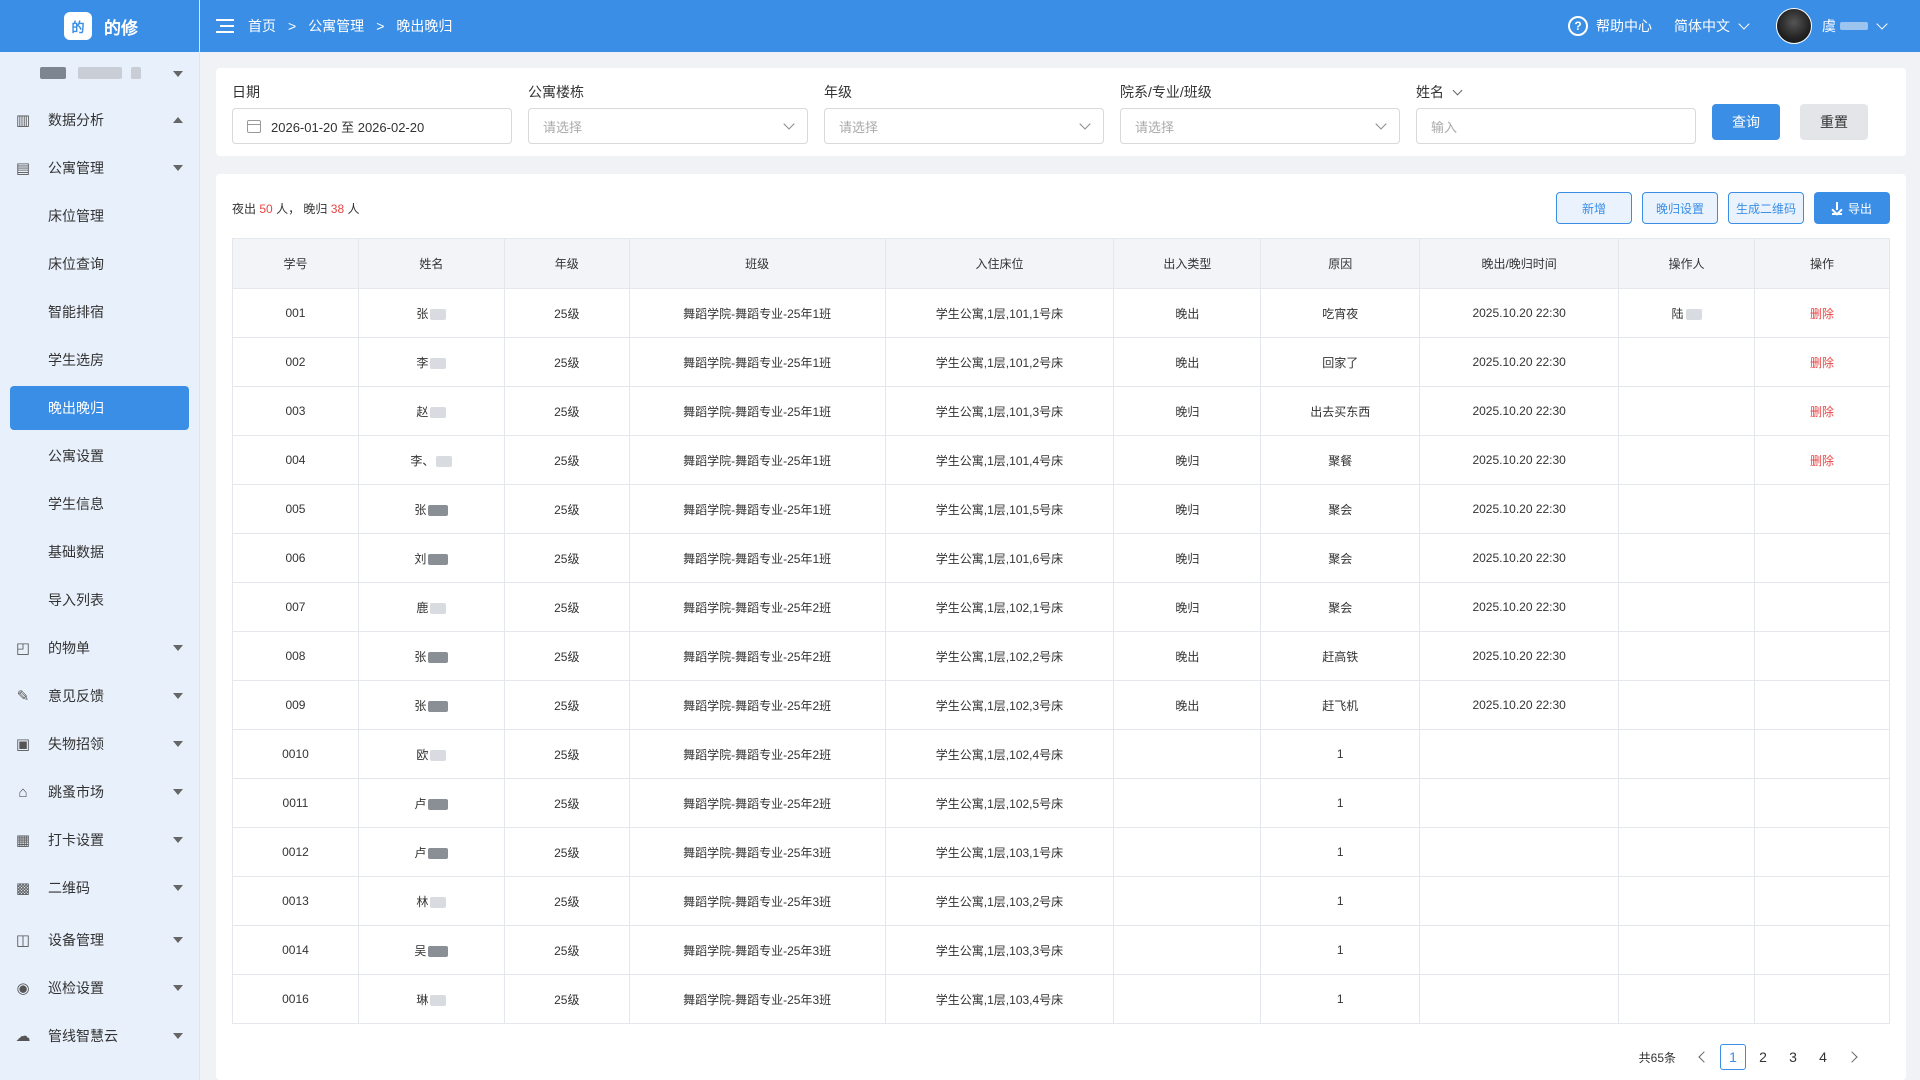 This screenshot has height=1080, width=1920. I want to click on sidebar-subitem-0: 床位管理, so click(99, 216).